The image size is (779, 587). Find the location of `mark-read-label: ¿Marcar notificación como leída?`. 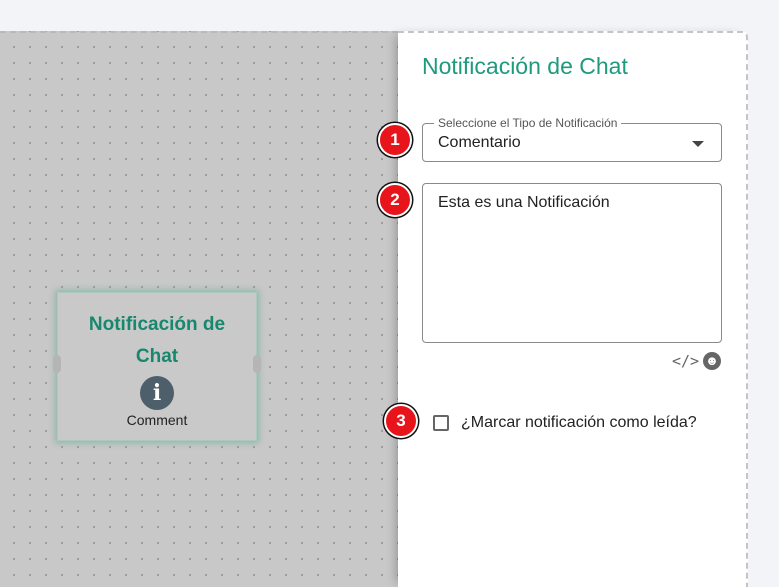

mark-read-label: ¿Marcar notificación como leída? is located at coordinates (579, 423).